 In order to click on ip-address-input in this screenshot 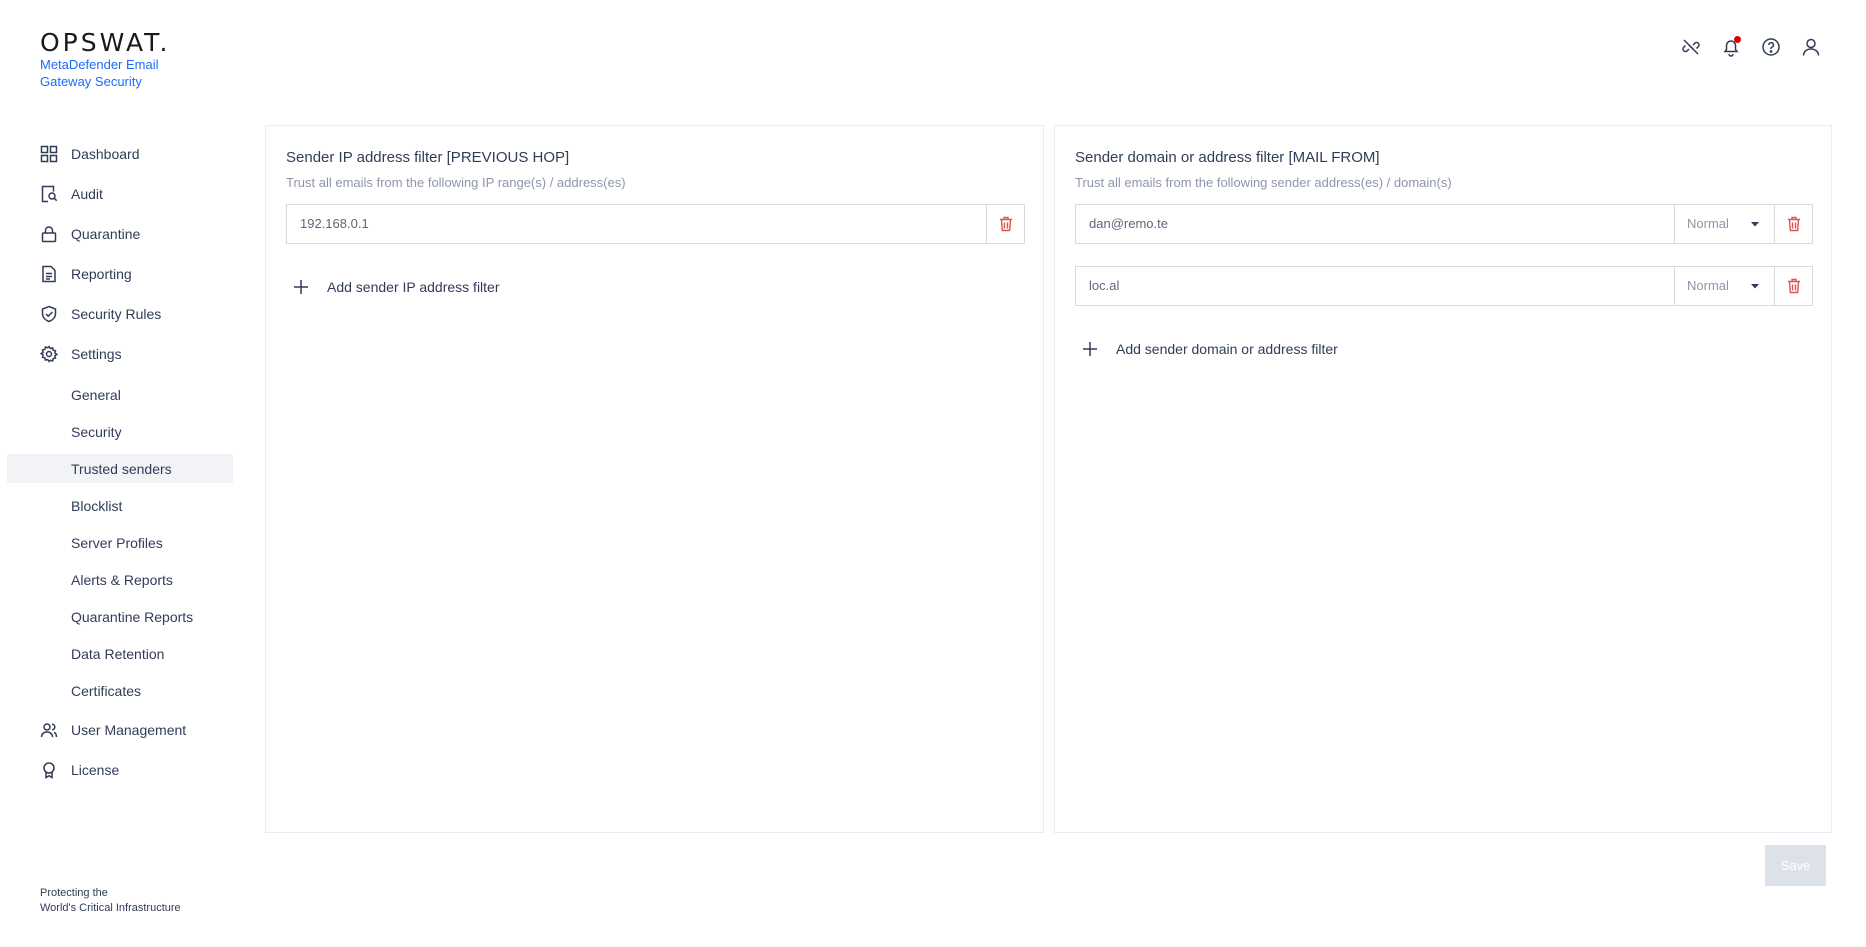, I will do `click(636, 224)`.